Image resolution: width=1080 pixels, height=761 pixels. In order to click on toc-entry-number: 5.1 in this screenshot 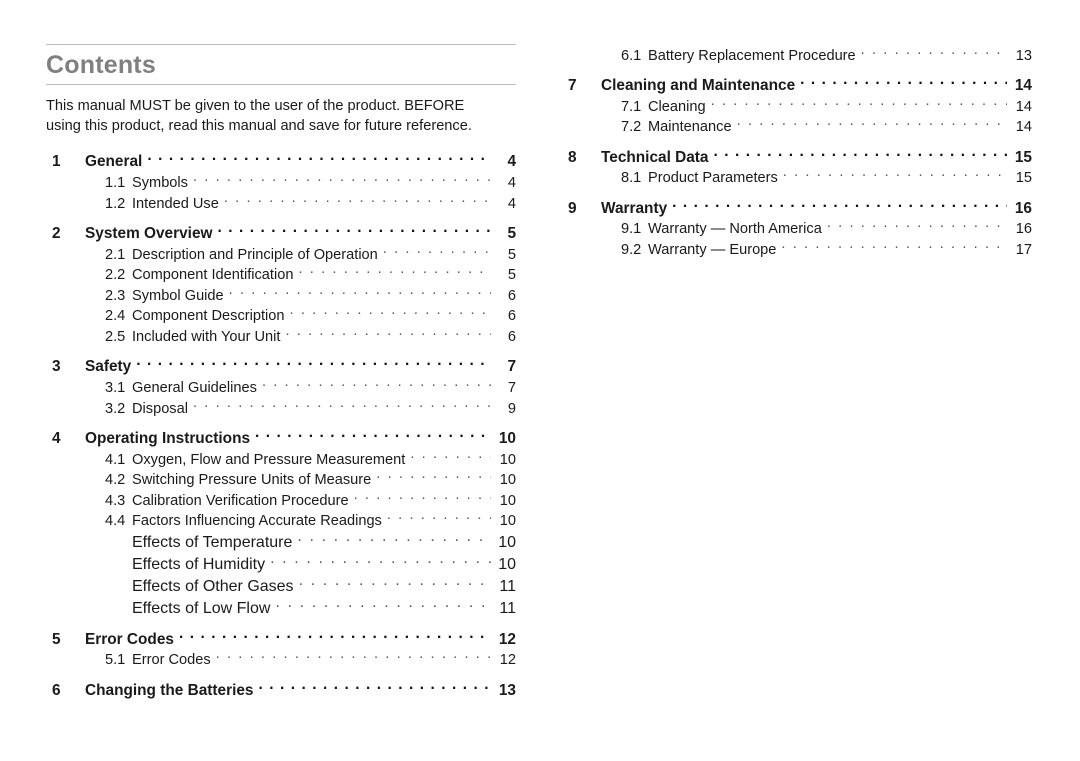, I will do `click(115, 660)`.